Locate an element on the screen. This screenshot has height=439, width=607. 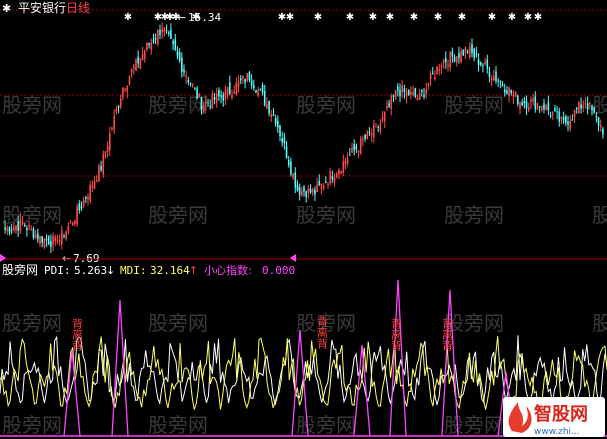
stock-name: 平安银行 is located at coordinates (42, 7).